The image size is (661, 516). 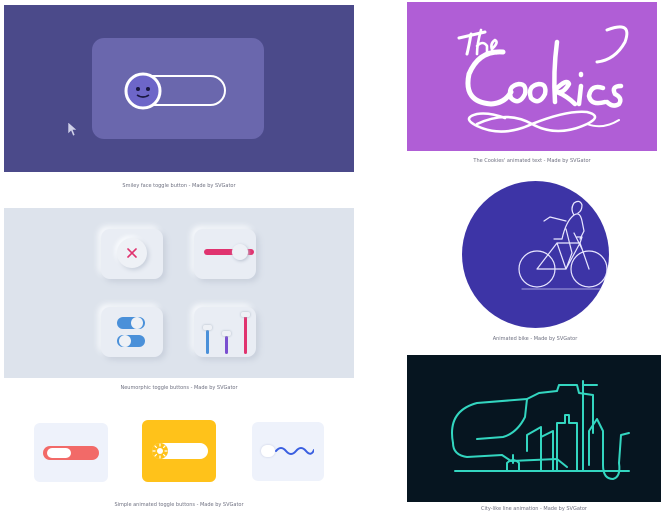 I want to click on close-icon, so click(x=132, y=253).